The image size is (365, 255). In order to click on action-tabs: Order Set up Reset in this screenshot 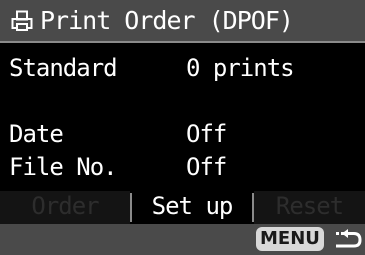, I will do `click(182, 207)`.